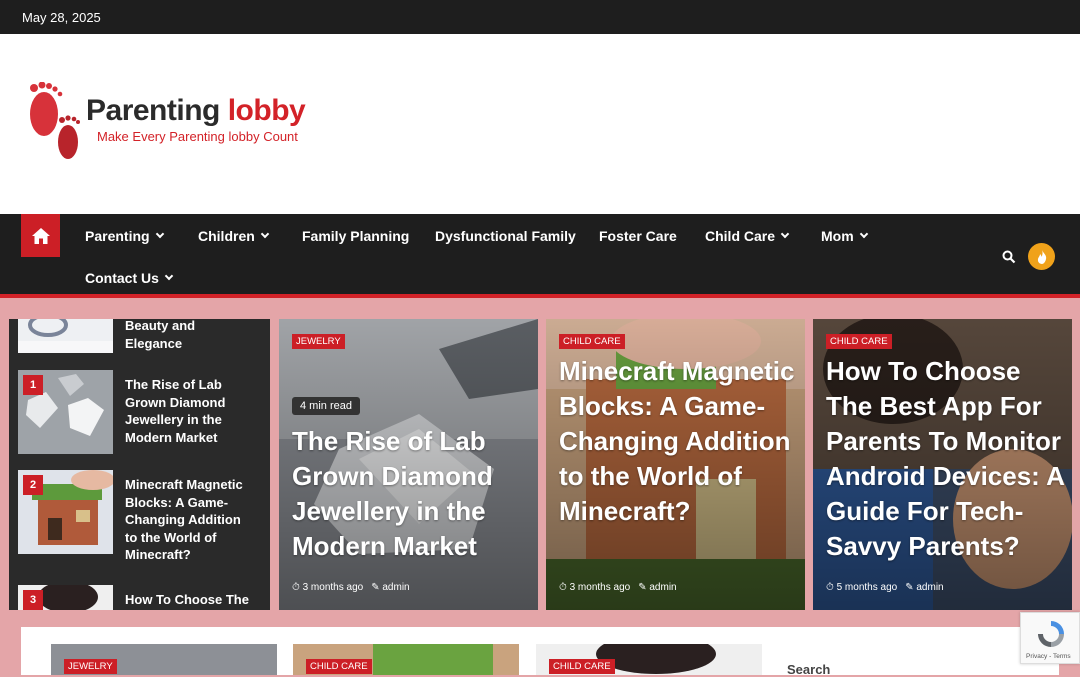  What do you see at coordinates (33, 485) in the screenshot?
I see `rank-badge: 2` at bounding box center [33, 485].